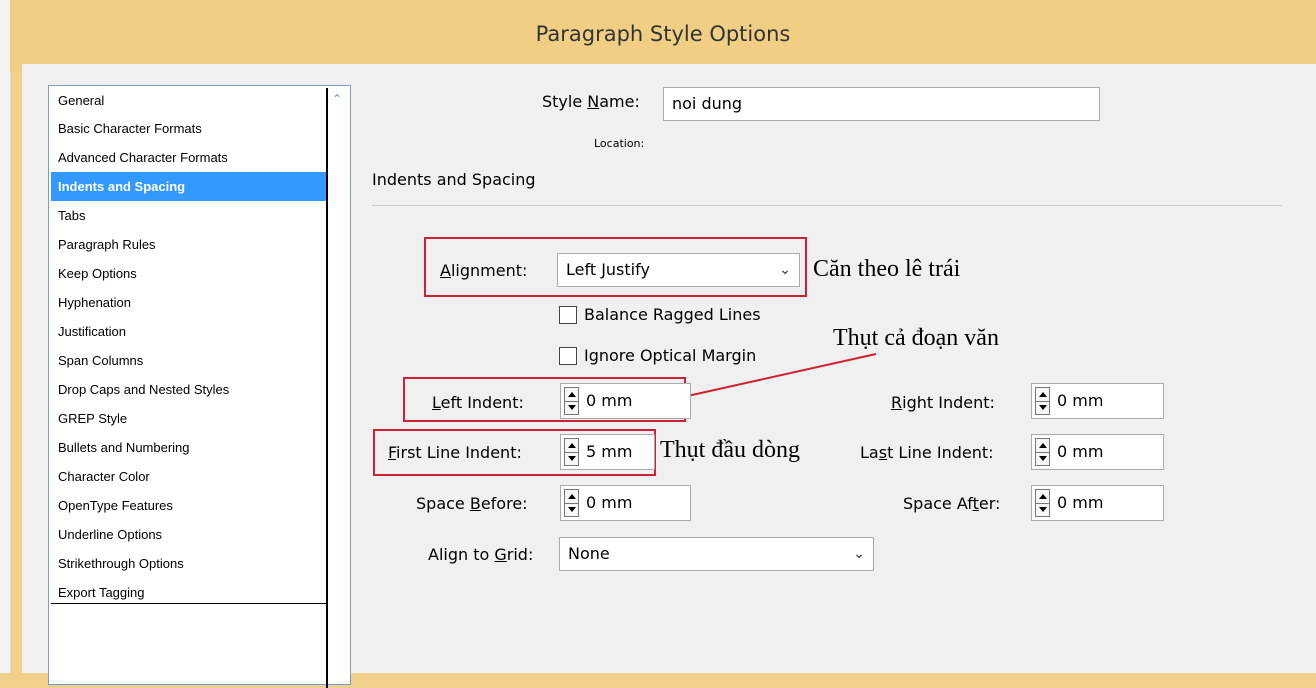 Image resolution: width=1316 pixels, height=688 pixels. I want to click on last-line-indent-field: 0 mm, so click(1097, 452).